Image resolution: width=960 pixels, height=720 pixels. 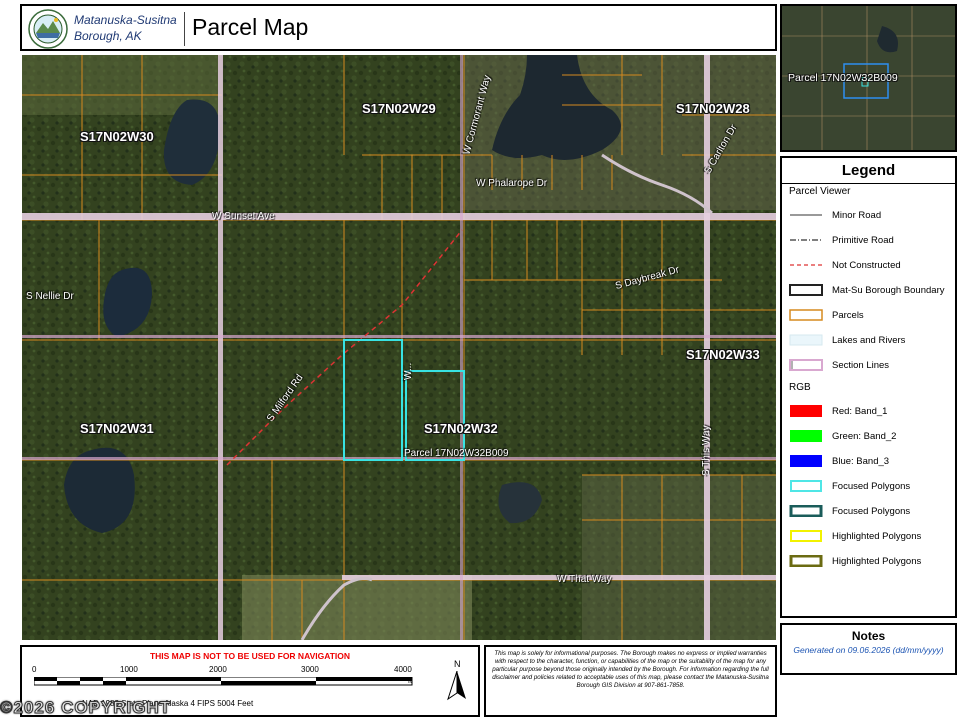 What do you see at coordinates (399, 108) in the screenshot?
I see `section-label-w29: S17N02W29` at bounding box center [399, 108].